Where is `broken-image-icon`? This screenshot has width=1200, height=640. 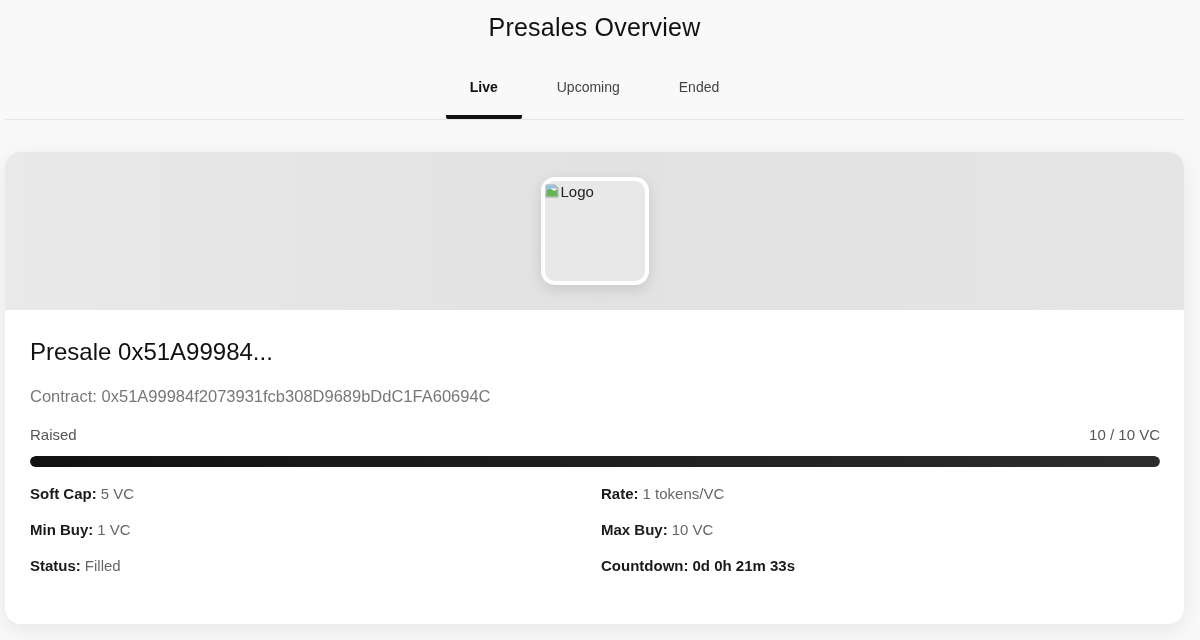
broken-image-icon is located at coordinates (552, 190).